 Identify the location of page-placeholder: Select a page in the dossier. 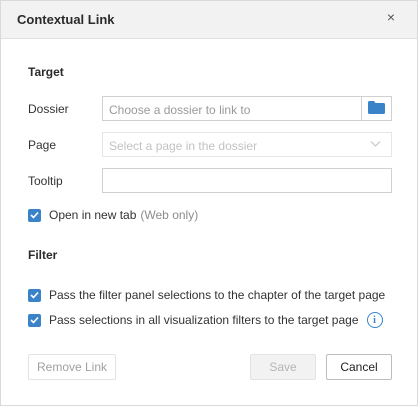
(183, 146).